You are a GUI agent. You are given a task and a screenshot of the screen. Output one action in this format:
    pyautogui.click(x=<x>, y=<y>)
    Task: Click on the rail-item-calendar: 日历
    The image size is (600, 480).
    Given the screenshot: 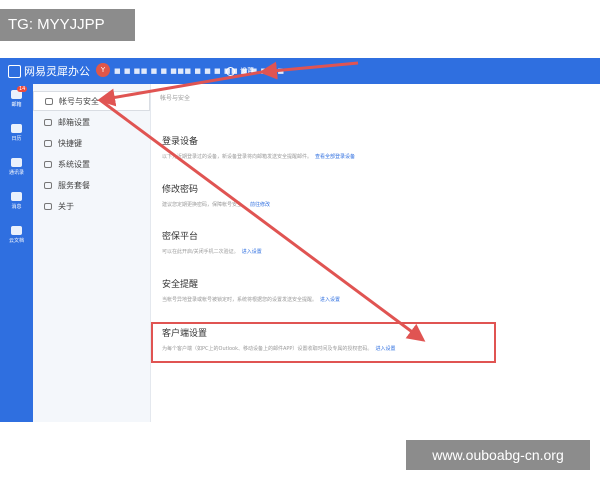 What is the action you would take?
    pyautogui.click(x=16, y=133)
    